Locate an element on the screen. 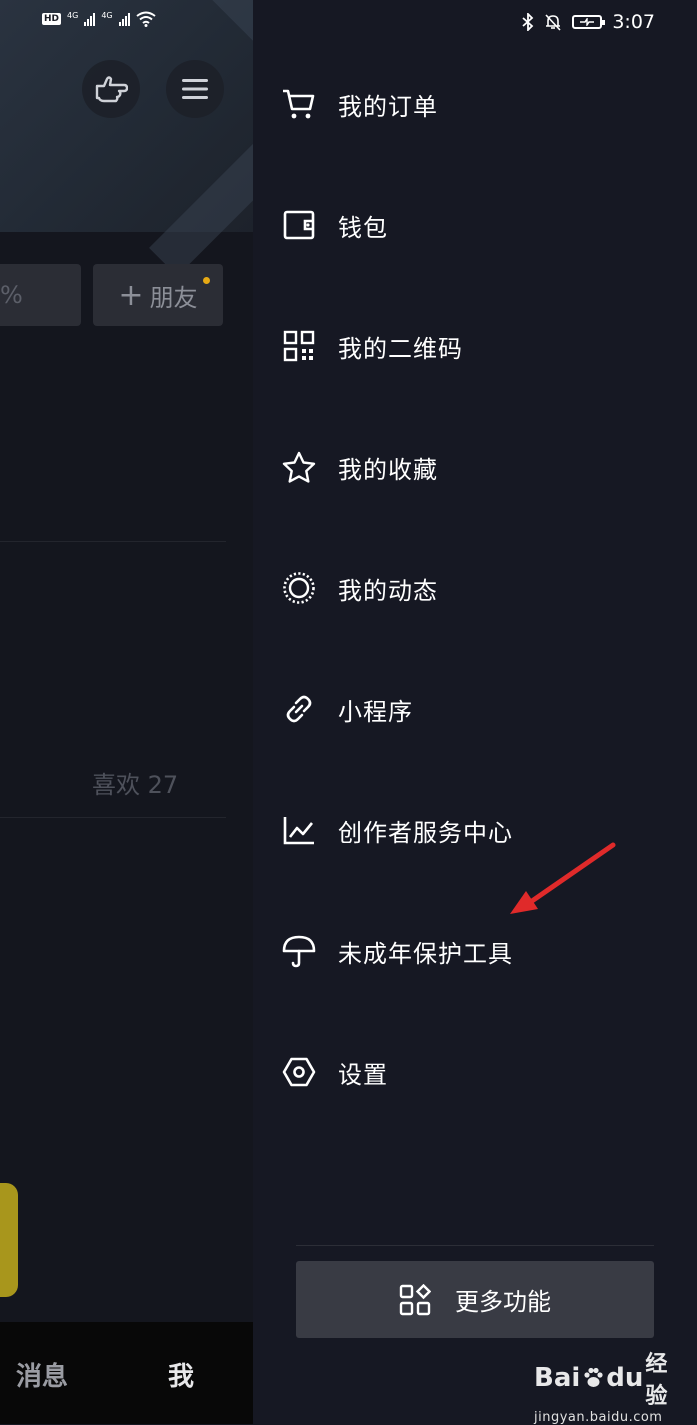 The height and width of the screenshot is (1425, 697). profile-banner is located at coordinates (126, 138).